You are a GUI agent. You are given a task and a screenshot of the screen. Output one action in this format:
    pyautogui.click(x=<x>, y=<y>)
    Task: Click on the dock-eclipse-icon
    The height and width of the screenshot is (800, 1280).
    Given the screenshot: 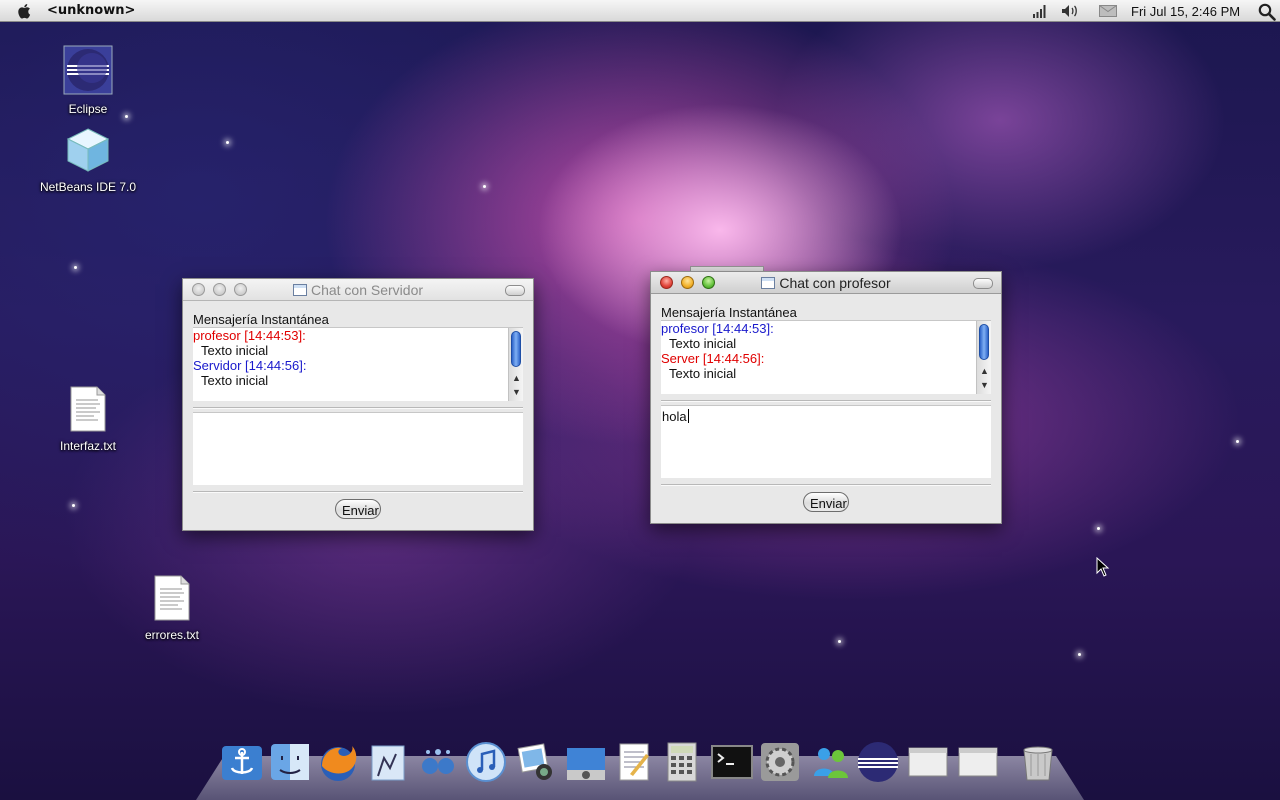 What is the action you would take?
    pyautogui.click(x=878, y=762)
    